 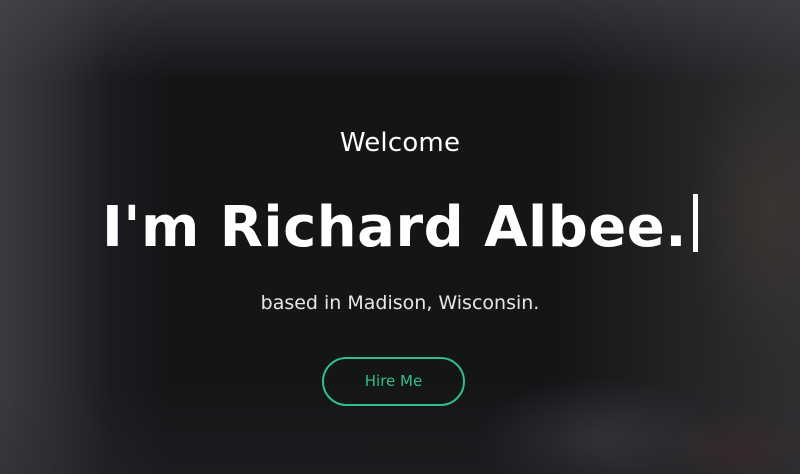 I want to click on hero-subtitle: based in Madison, Wisconsin., so click(x=400, y=303).